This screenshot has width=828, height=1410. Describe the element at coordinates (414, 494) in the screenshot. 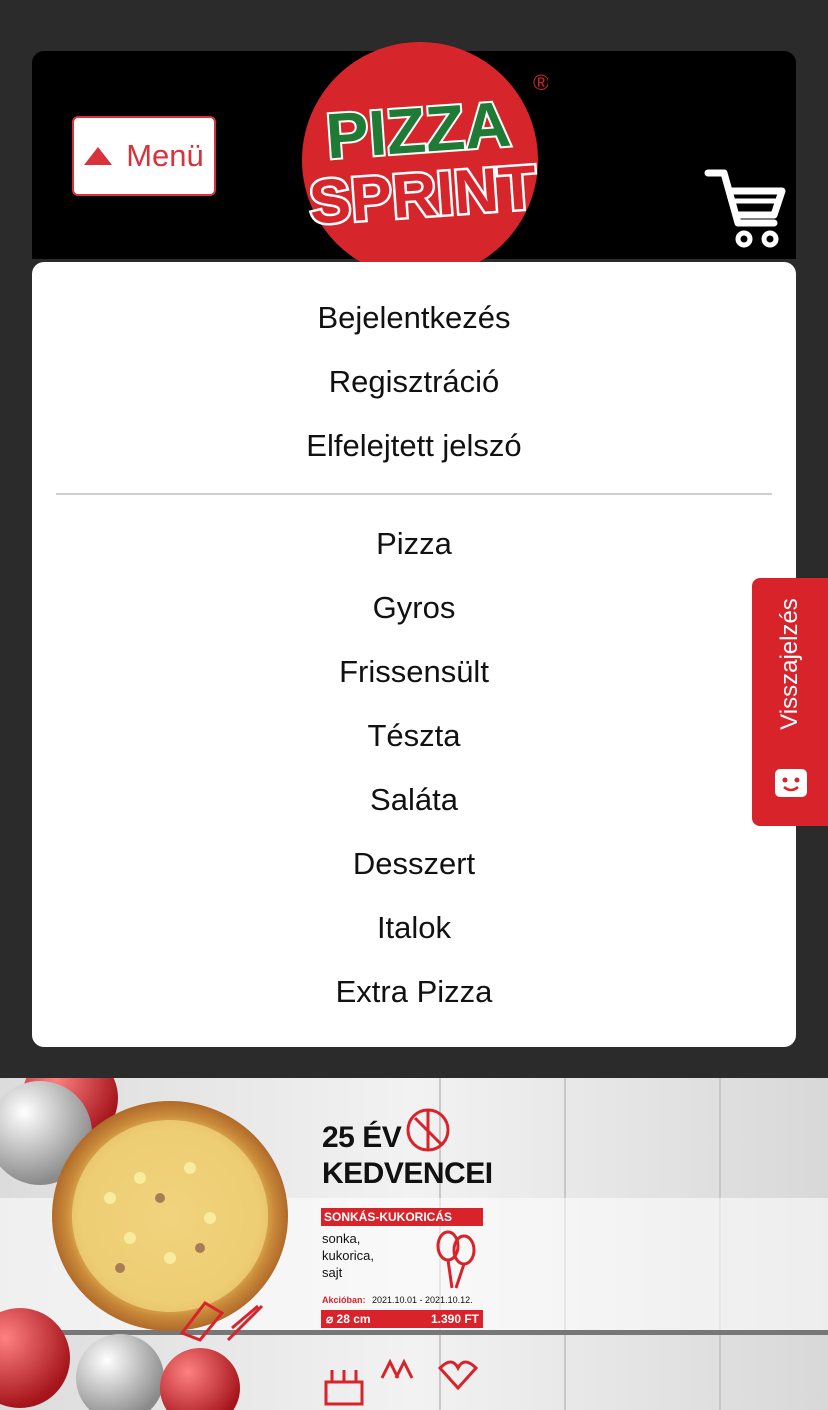

I see `menu-divider` at that location.